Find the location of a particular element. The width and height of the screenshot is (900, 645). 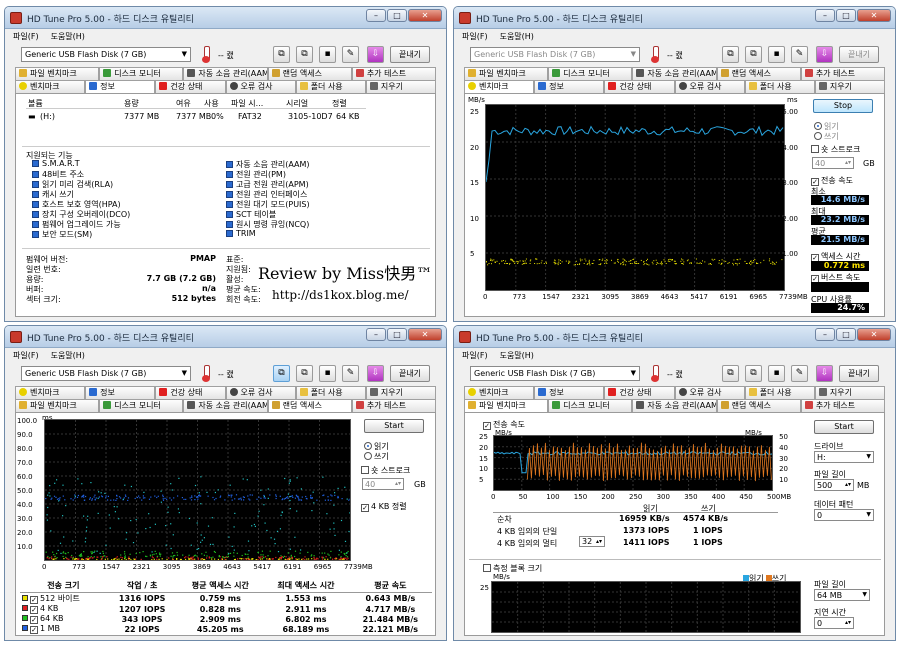

align-4kb-checkbox: ✓ 4 KB 정렬 is located at coordinates (384, 506).